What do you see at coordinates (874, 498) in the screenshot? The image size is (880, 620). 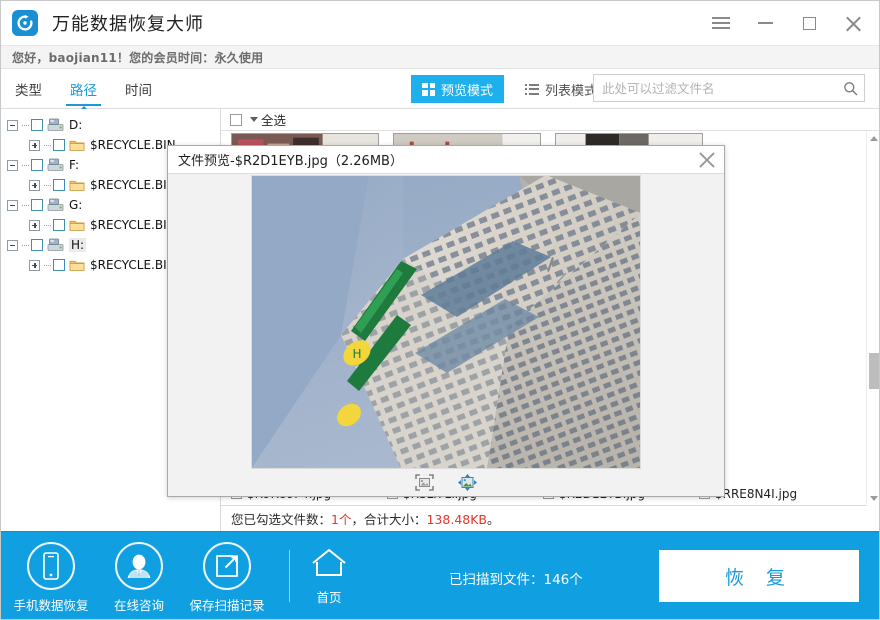 I see `scroll-down-arrow-icon` at bounding box center [874, 498].